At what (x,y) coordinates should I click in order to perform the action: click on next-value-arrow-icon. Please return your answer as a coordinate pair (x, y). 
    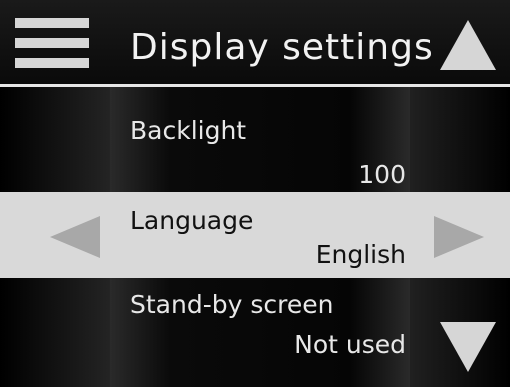
    Looking at the image, I should click on (459, 237).